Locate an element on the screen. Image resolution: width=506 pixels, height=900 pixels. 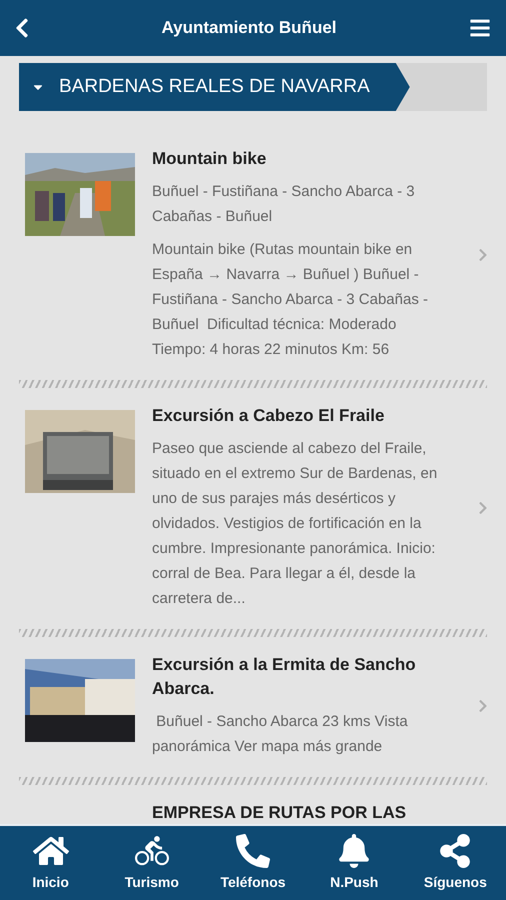
nav-tab: Síguenos is located at coordinates (455, 863).